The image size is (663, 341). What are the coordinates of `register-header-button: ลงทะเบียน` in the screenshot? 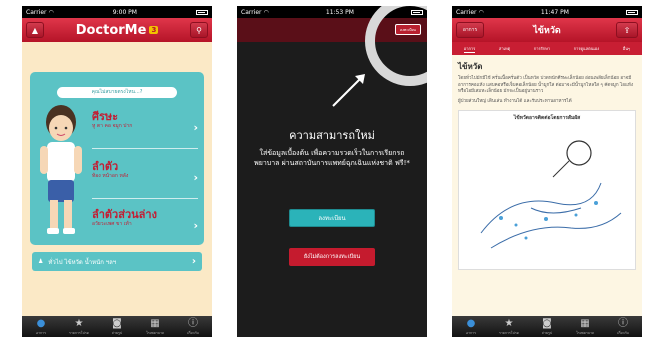 It's located at (408, 29).